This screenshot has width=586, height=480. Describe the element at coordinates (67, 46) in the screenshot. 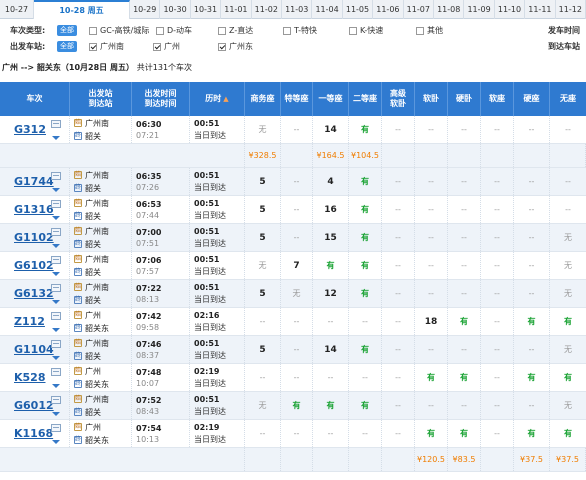

I see `station-all-button: 全部` at that location.